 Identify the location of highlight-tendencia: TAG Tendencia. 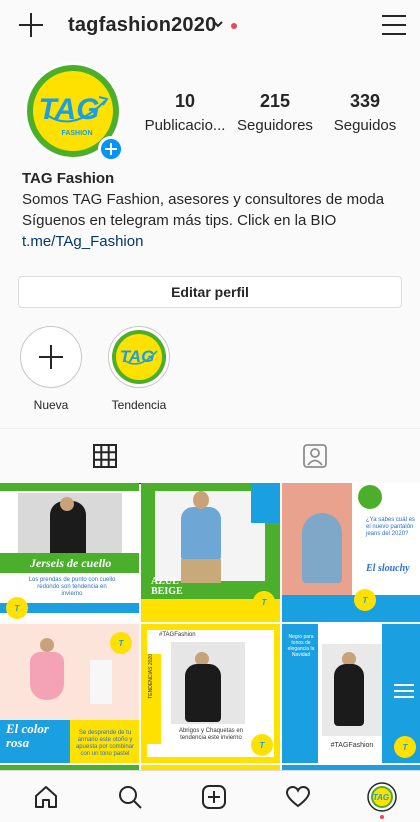
(139, 369).